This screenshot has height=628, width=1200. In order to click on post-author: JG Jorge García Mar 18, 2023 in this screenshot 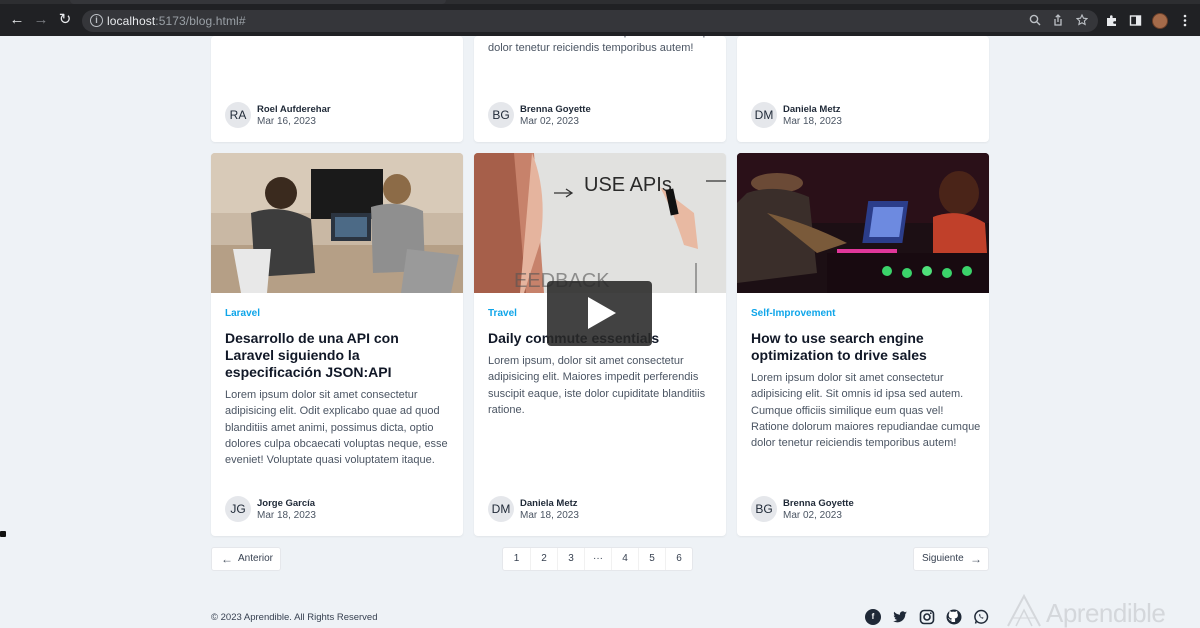, I will do `click(338, 509)`.